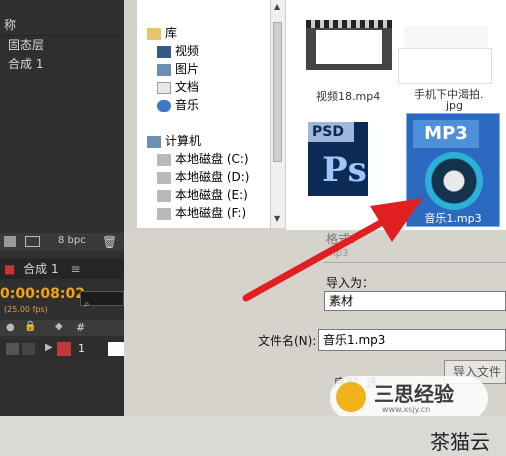  I want to click on watermark-brand: 三思经验, so click(414, 394).